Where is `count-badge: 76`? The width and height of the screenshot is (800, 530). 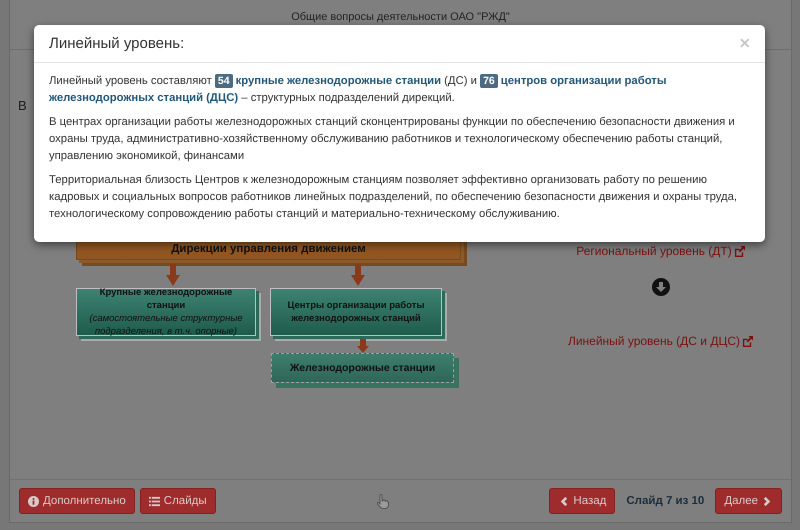 count-badge: 76 is located at coordinates (489, 81).